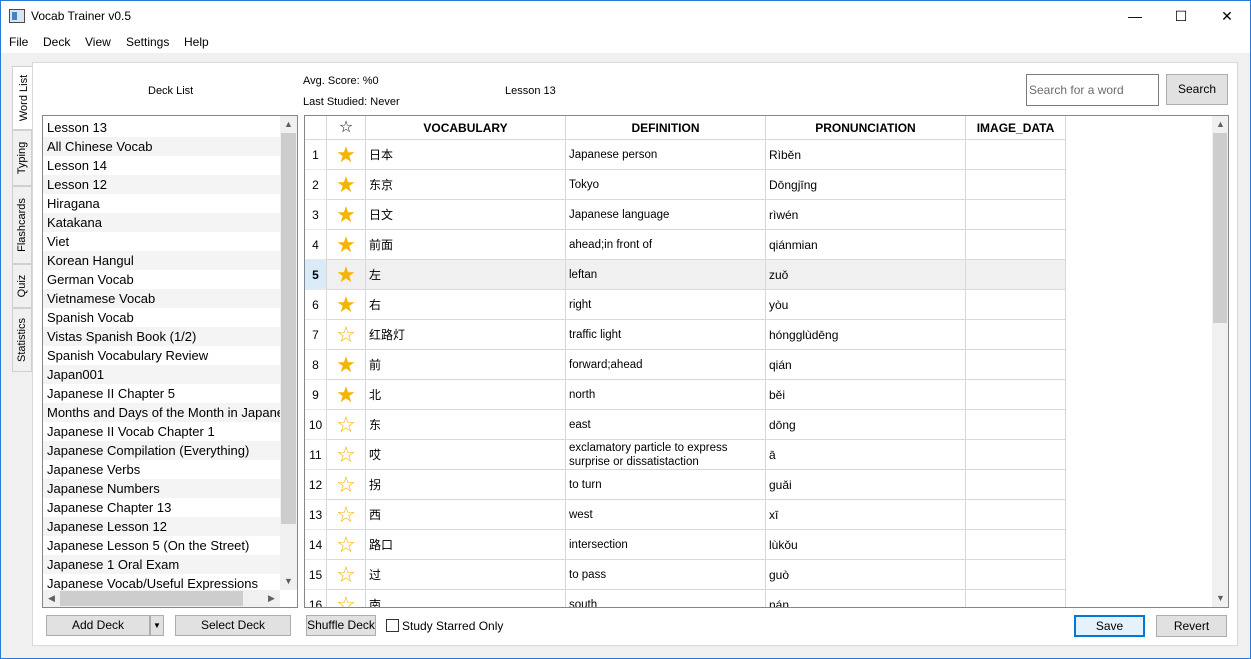 The image size is (1251, 659). Describe the element at coordinates (161, 598) in the screenshot. I see `deck-list-hscrollbar: ◀ ▶` at that location.